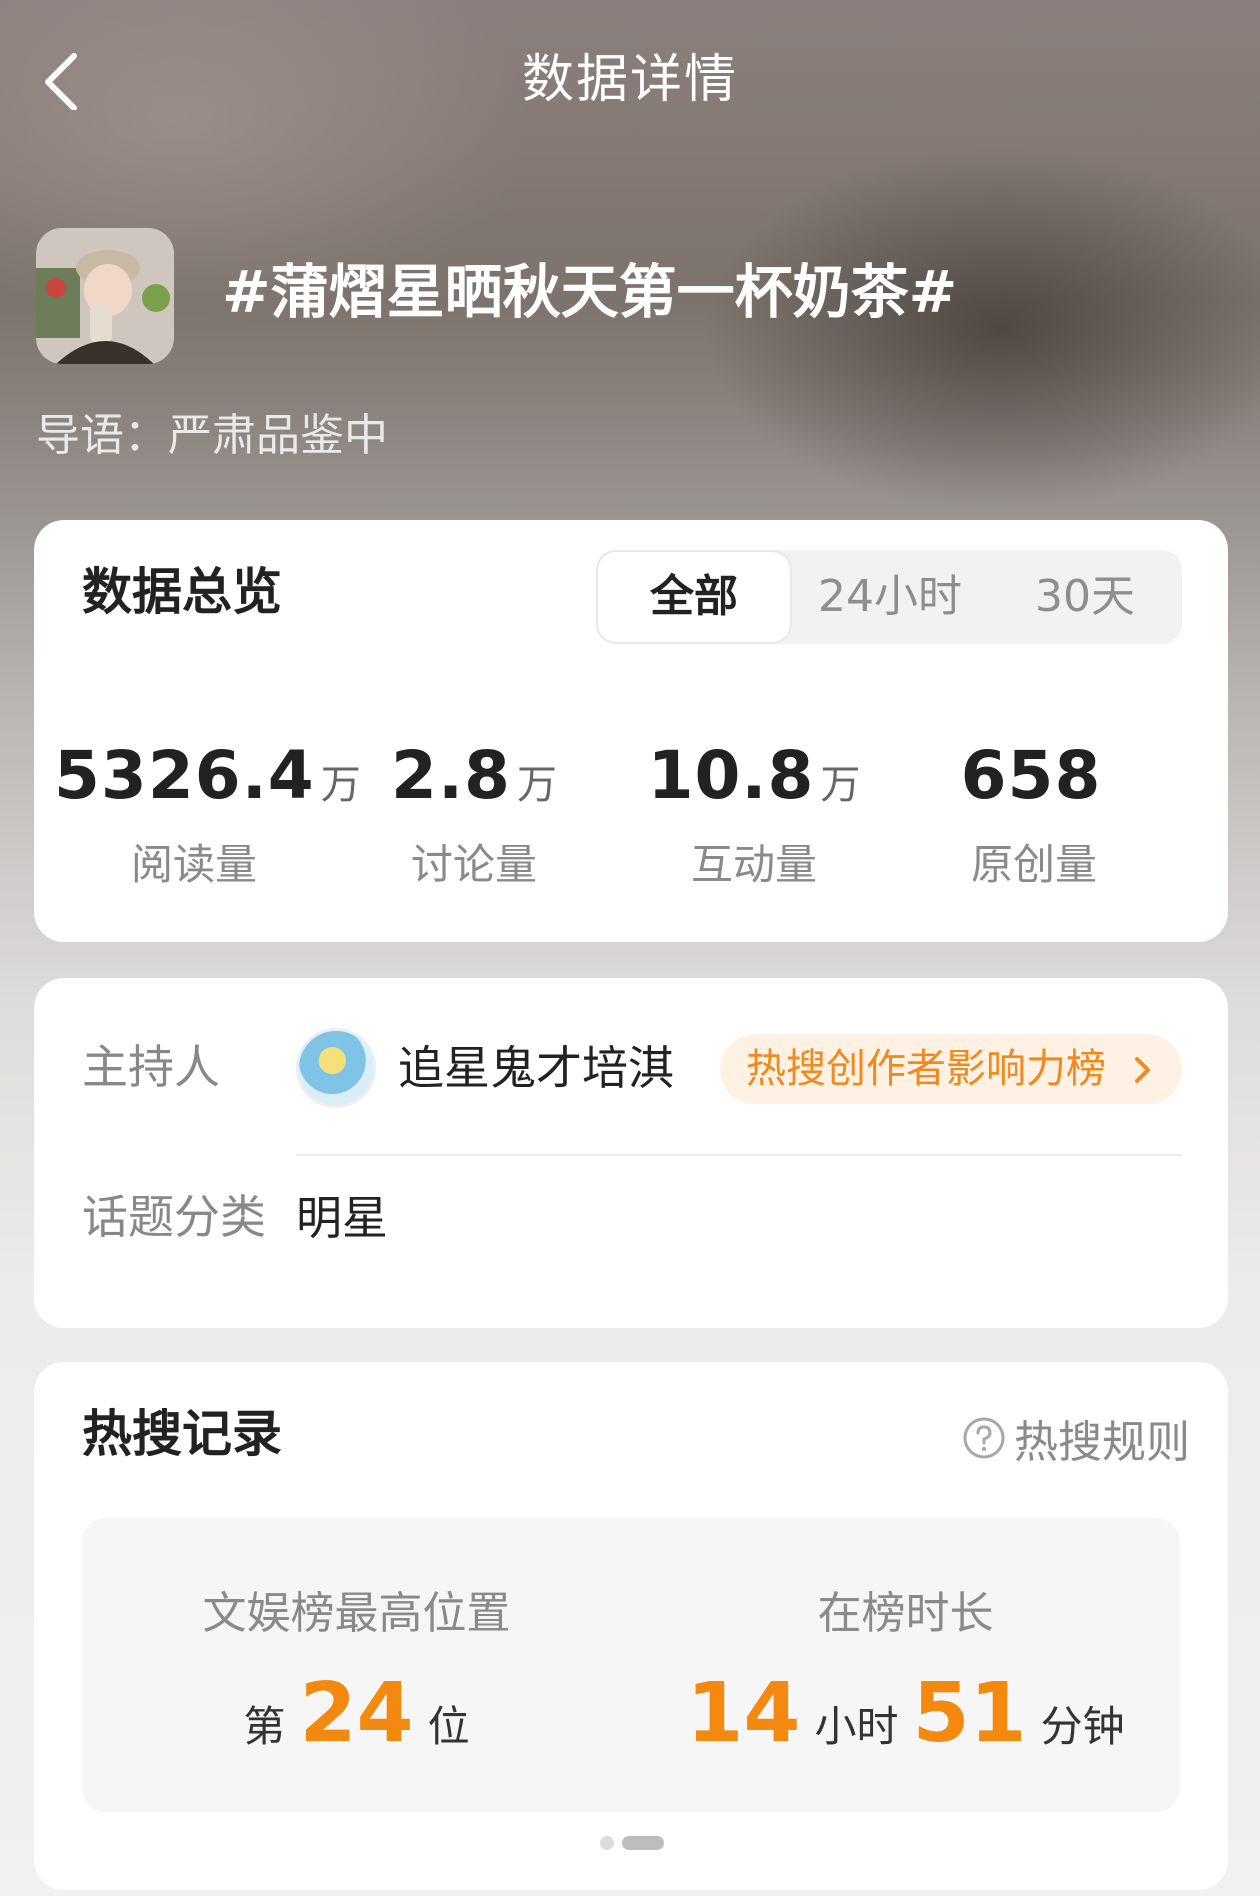 The width and height of the screenshot is (1260, 1896). Describe the element at coordinates (473, 864) in the screenshot. I see `stat-discussions-label: 讨论量` at that location.